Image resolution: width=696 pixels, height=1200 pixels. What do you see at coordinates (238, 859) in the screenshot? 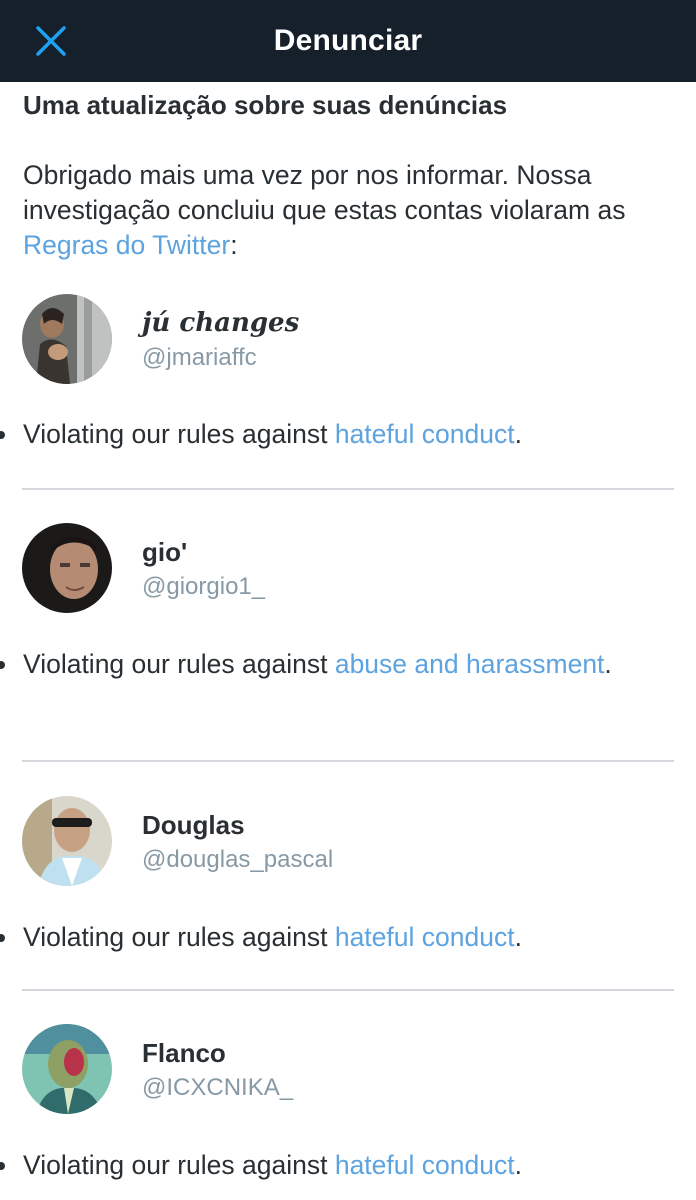
I see `account-handle: @douglas_pascal` at bounding box center [238, 859].